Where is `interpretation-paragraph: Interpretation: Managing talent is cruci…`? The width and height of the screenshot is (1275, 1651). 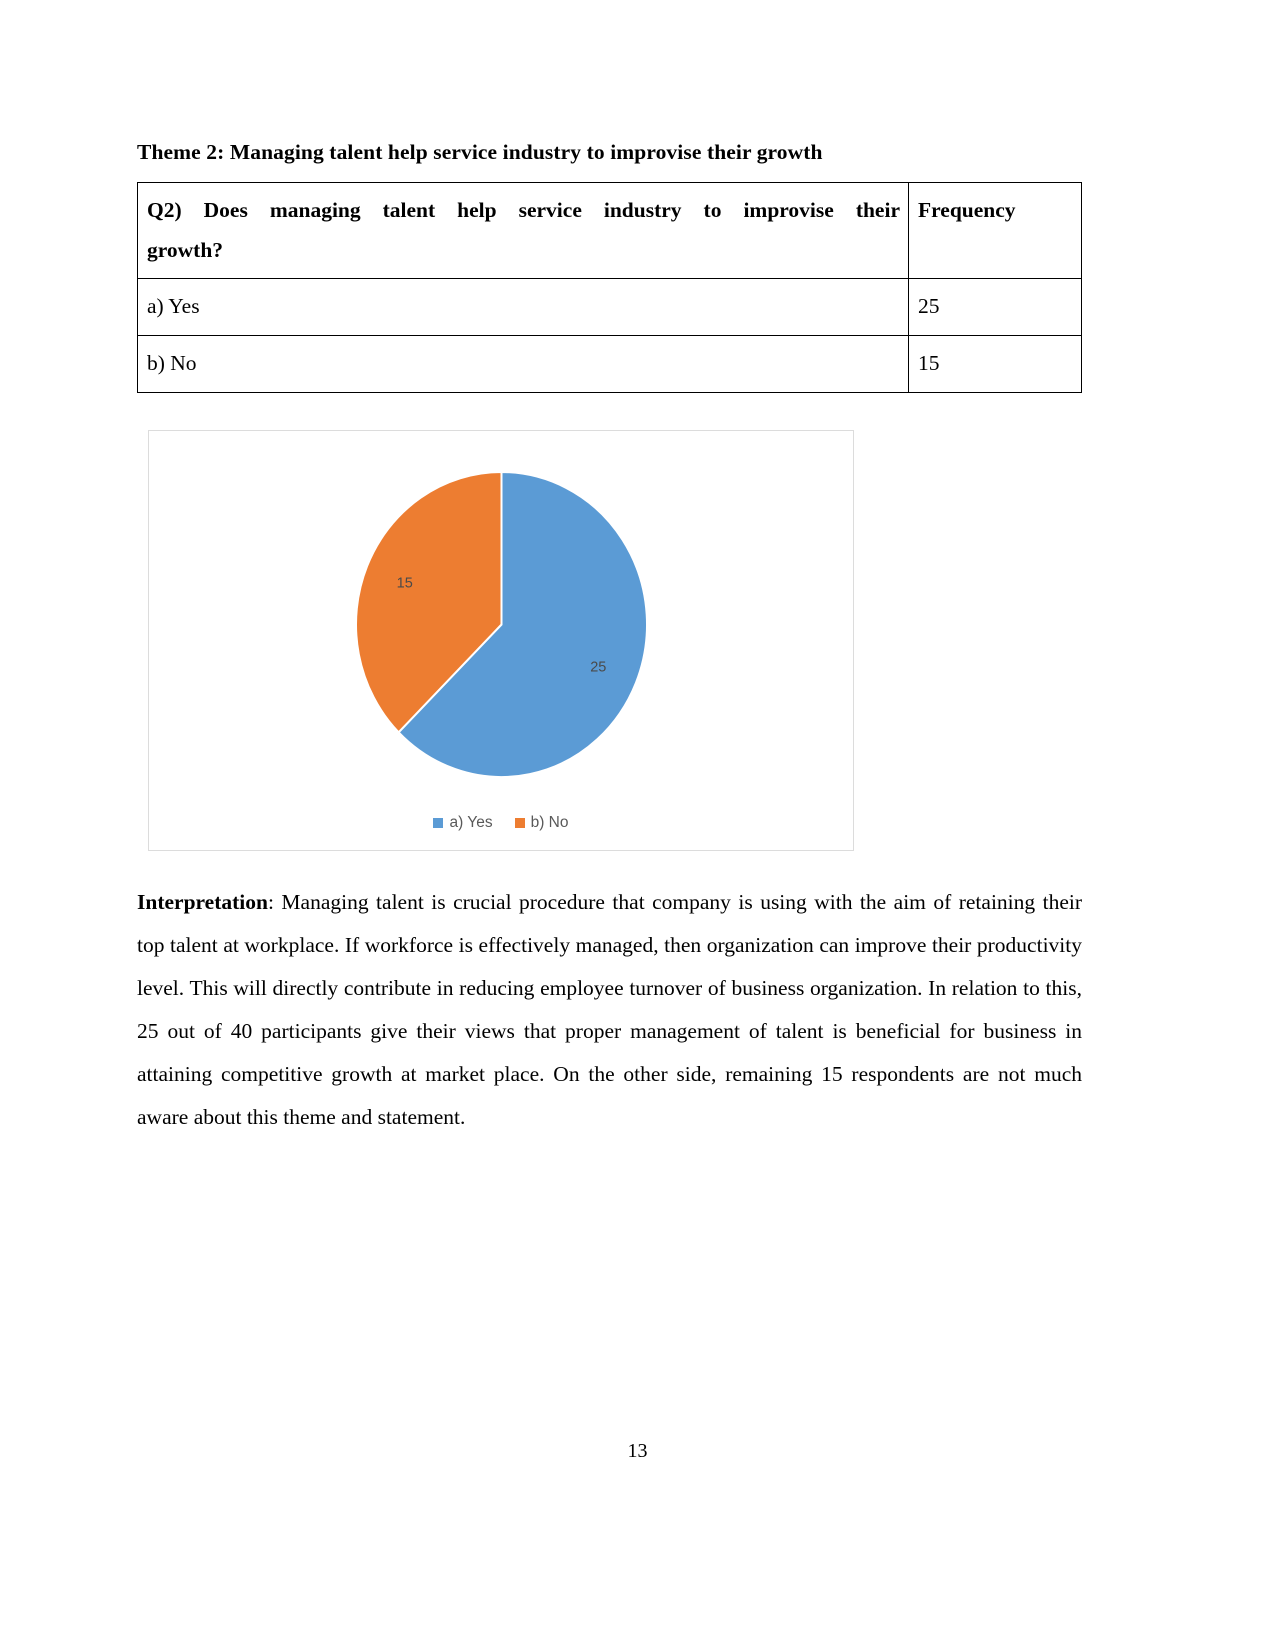
interpretation-paragraph: Interpretation: Managing talent is cruci… is located at coordinates (609, 1010).